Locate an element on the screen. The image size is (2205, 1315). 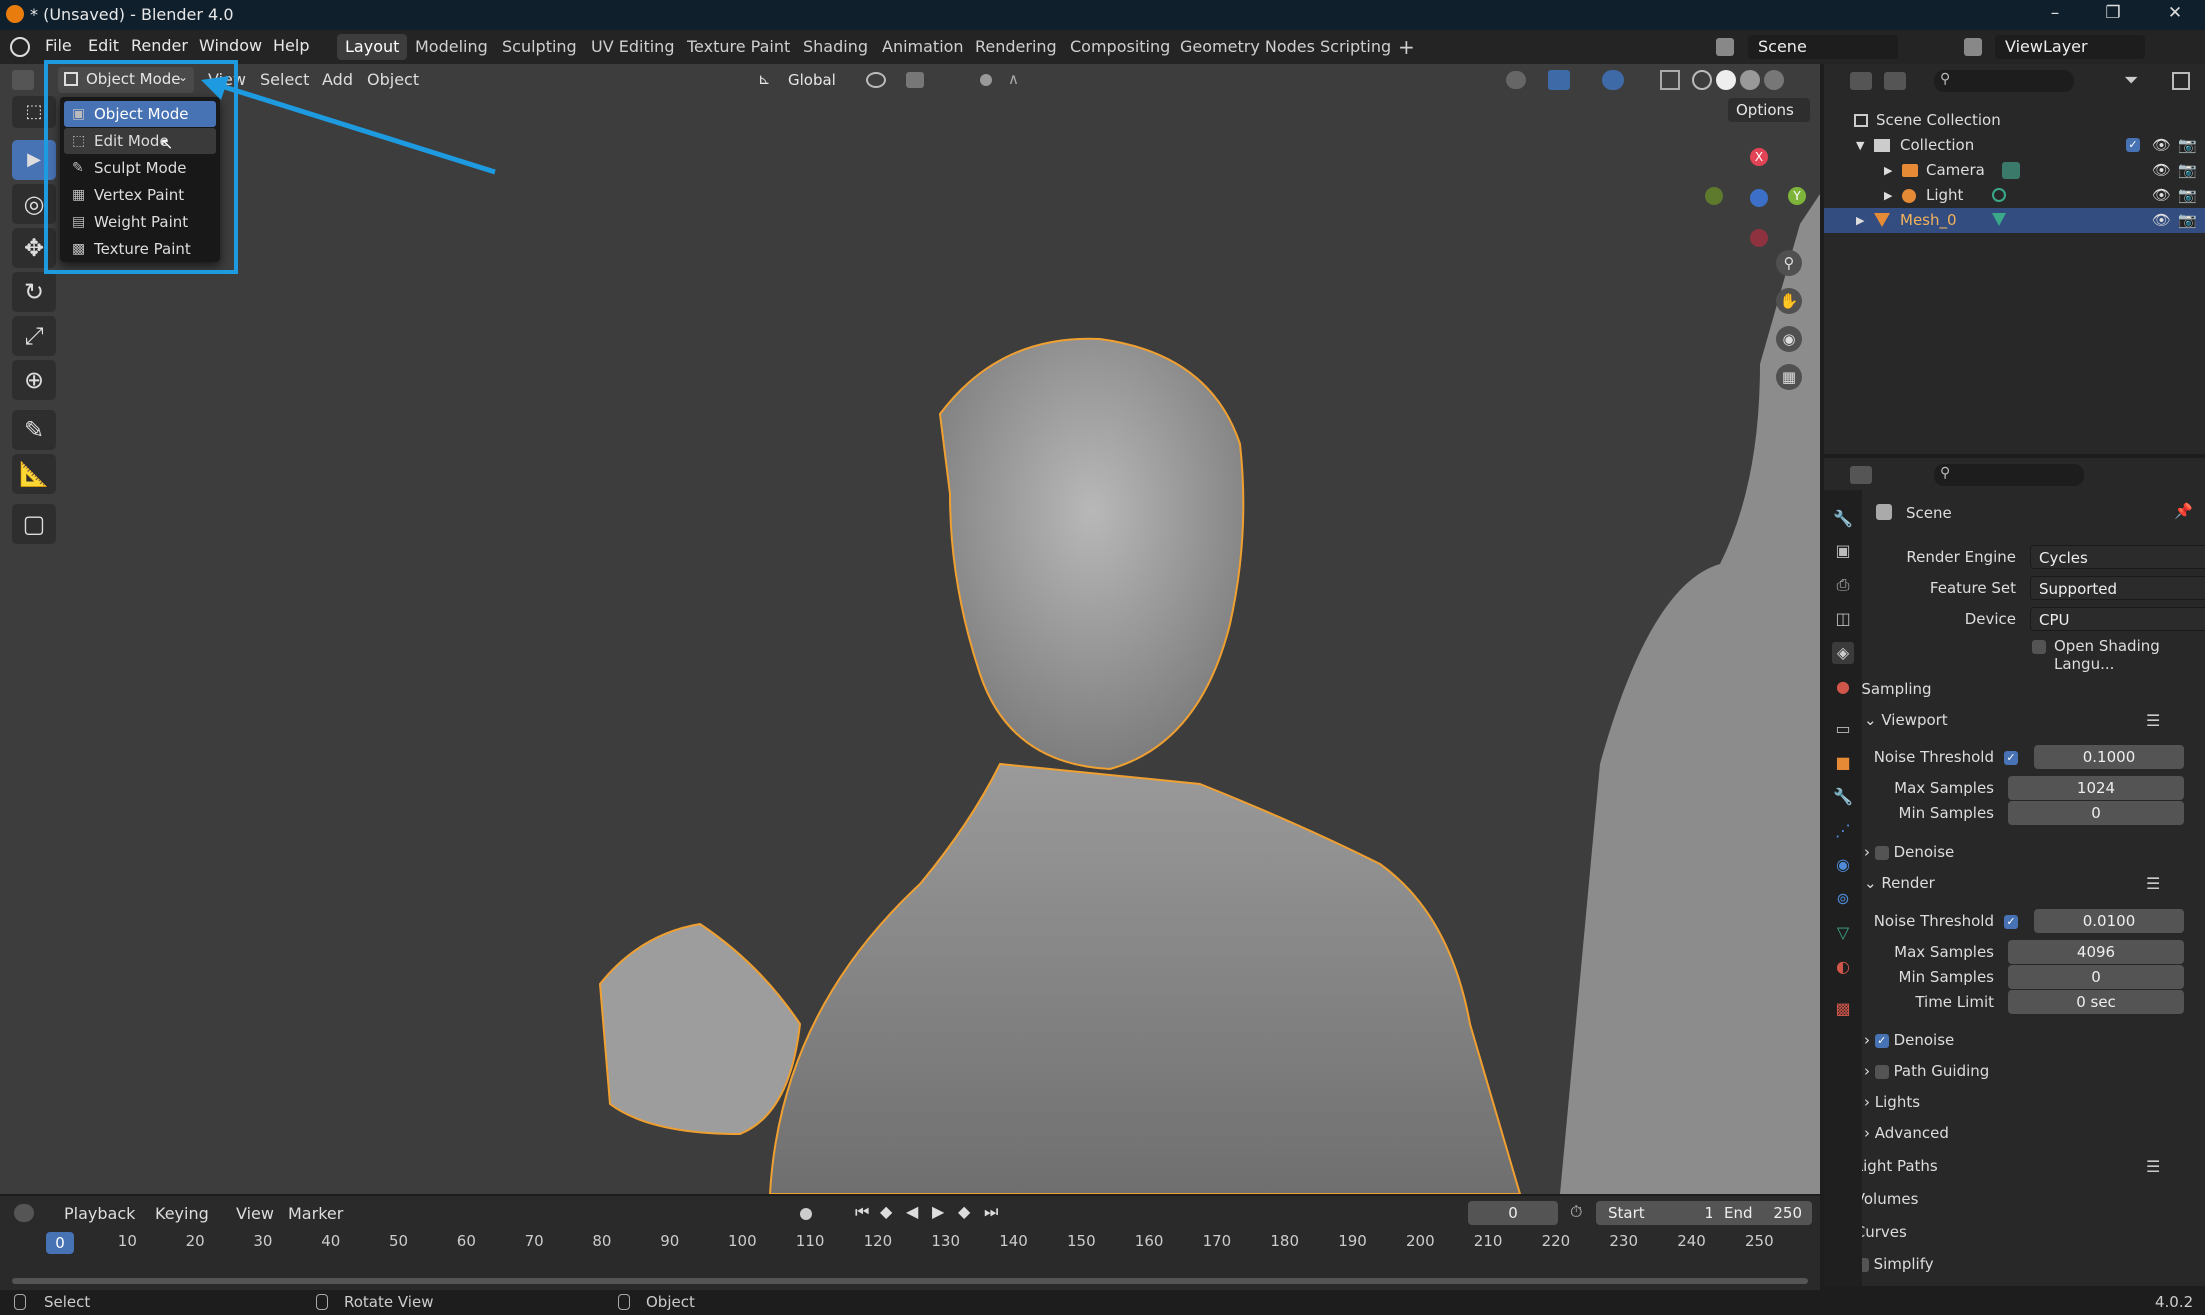
stopwatch-icon: ⏱ is located at coordinates (1576, 1212).